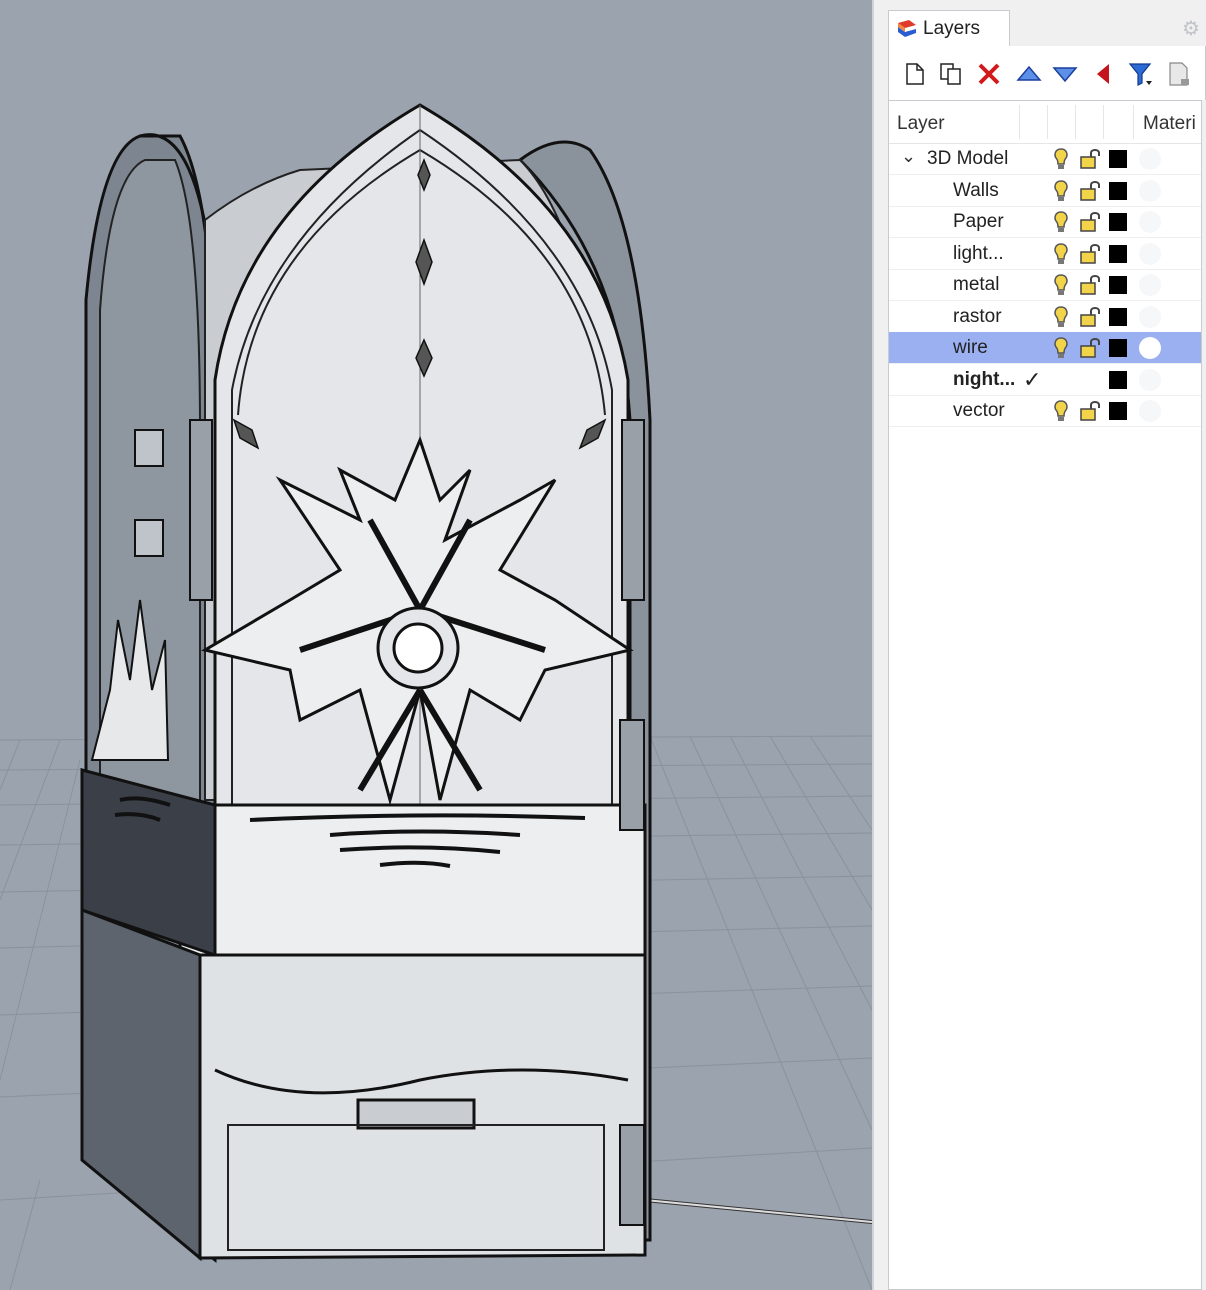 This screenshot has width=1206, height=1290. I want to click on tab-layers: Layers, so click(949, 28).